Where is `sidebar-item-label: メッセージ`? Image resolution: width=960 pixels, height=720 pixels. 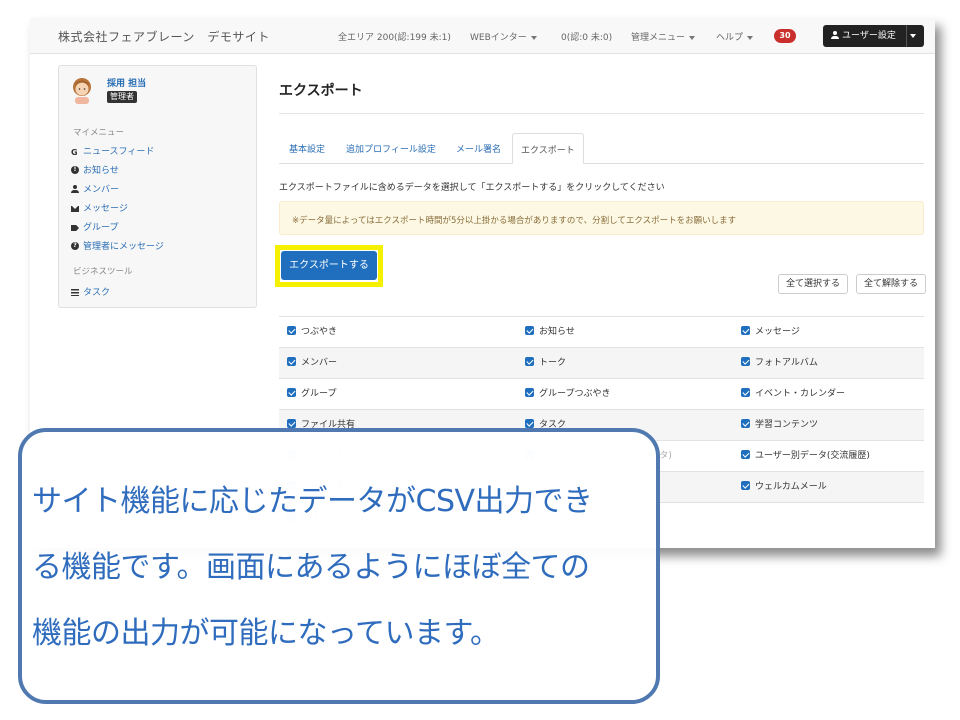 sidebar-item-label: メッセージ is located at coordinates (105, 209).